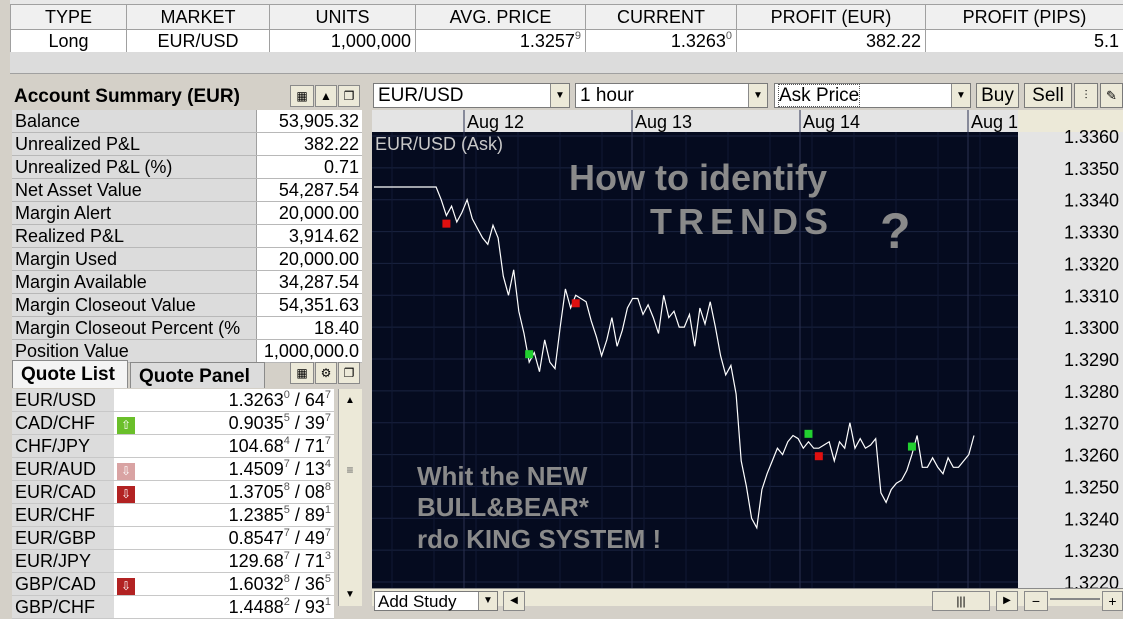  Describe the element at coordinates (173, 400) in the screenshot. I see `quote-row: EUR/USD1.32630 / 647` at that location.